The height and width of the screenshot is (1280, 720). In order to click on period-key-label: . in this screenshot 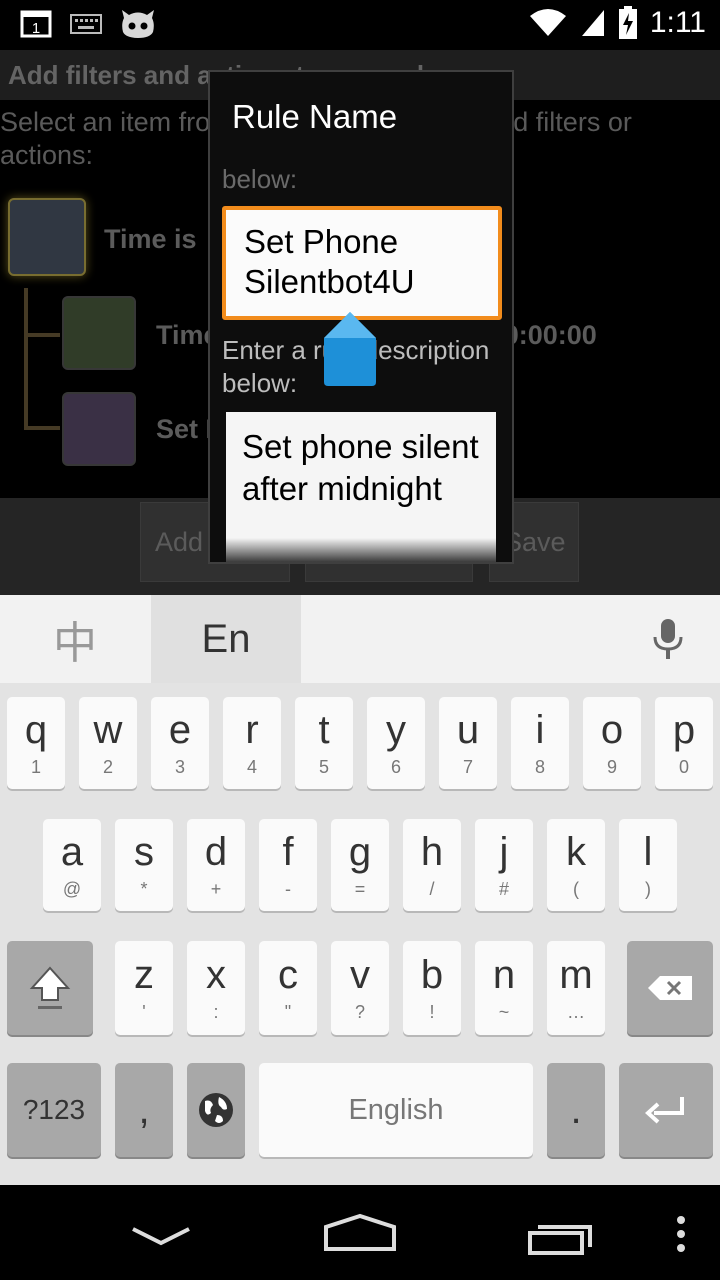, I will do `click(576, 1110)`.